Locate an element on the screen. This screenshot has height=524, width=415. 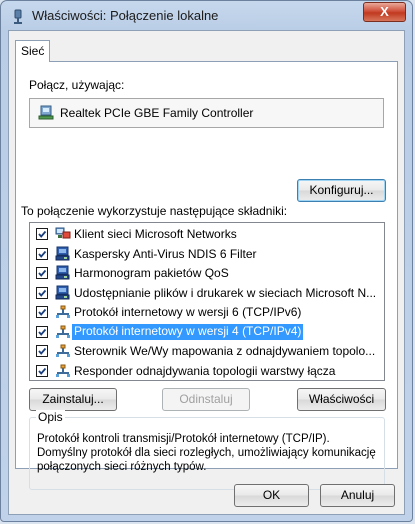
network-adapter-icon is located at coordinates (46, 113).